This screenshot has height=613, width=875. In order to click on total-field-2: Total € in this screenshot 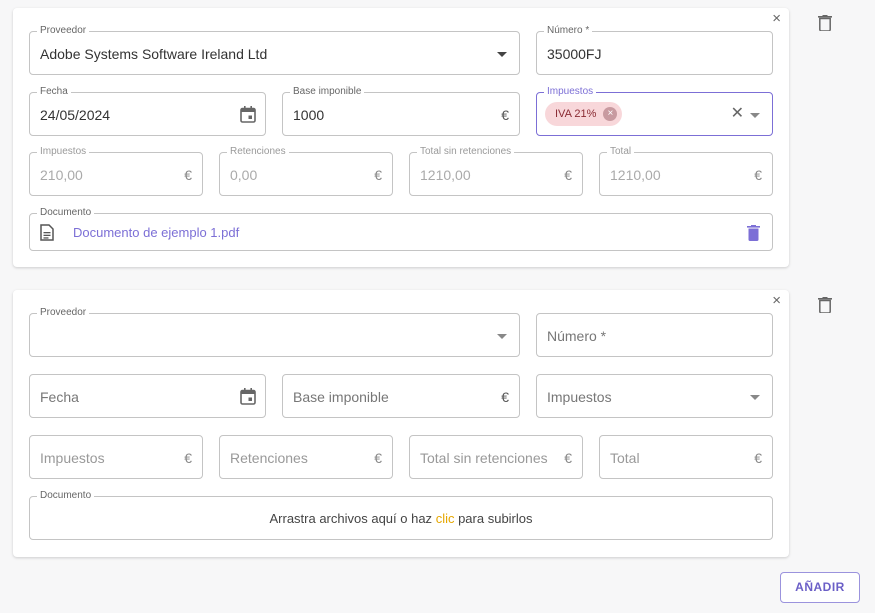, I will do `click(686, 457)`.